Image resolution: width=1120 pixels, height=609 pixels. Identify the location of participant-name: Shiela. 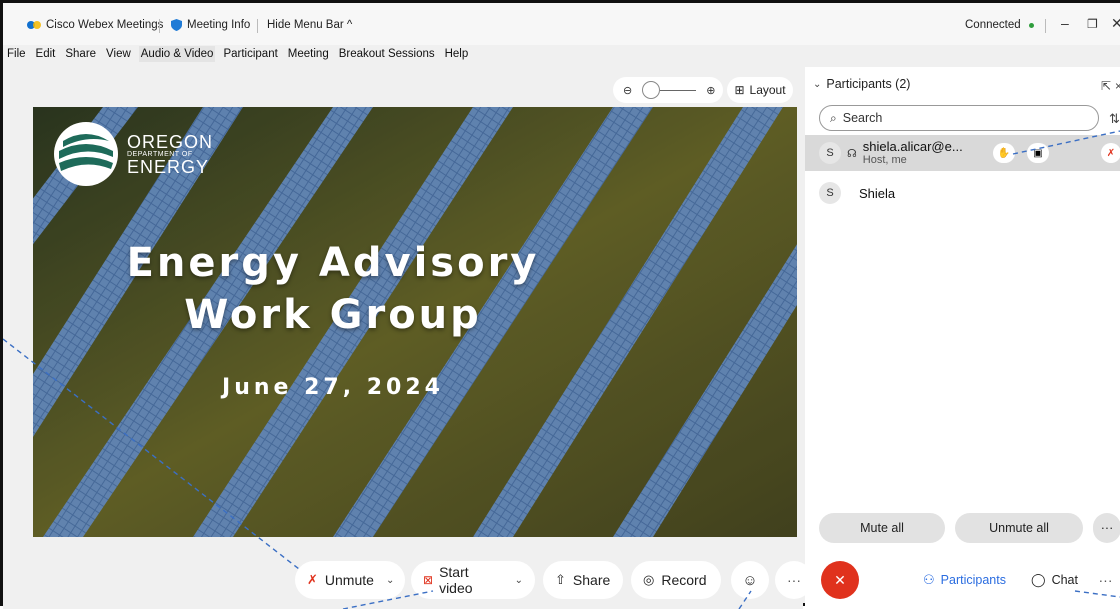
(877, 193).